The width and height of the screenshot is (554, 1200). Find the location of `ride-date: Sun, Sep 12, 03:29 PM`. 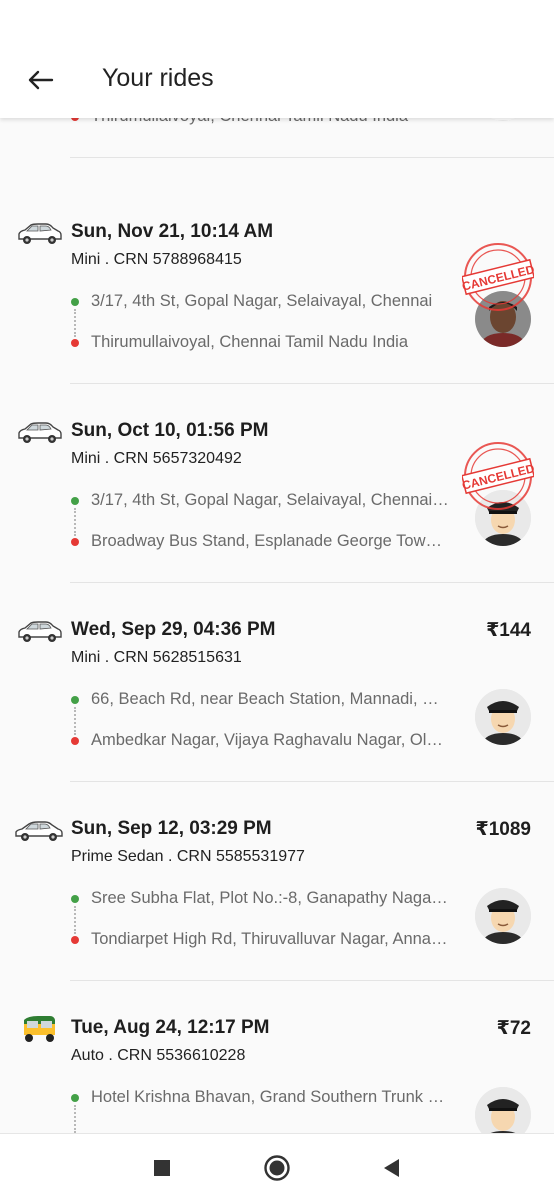

ride-date: Sun, Sep 12, 03:29 PM is located at coordinates (171, 828).